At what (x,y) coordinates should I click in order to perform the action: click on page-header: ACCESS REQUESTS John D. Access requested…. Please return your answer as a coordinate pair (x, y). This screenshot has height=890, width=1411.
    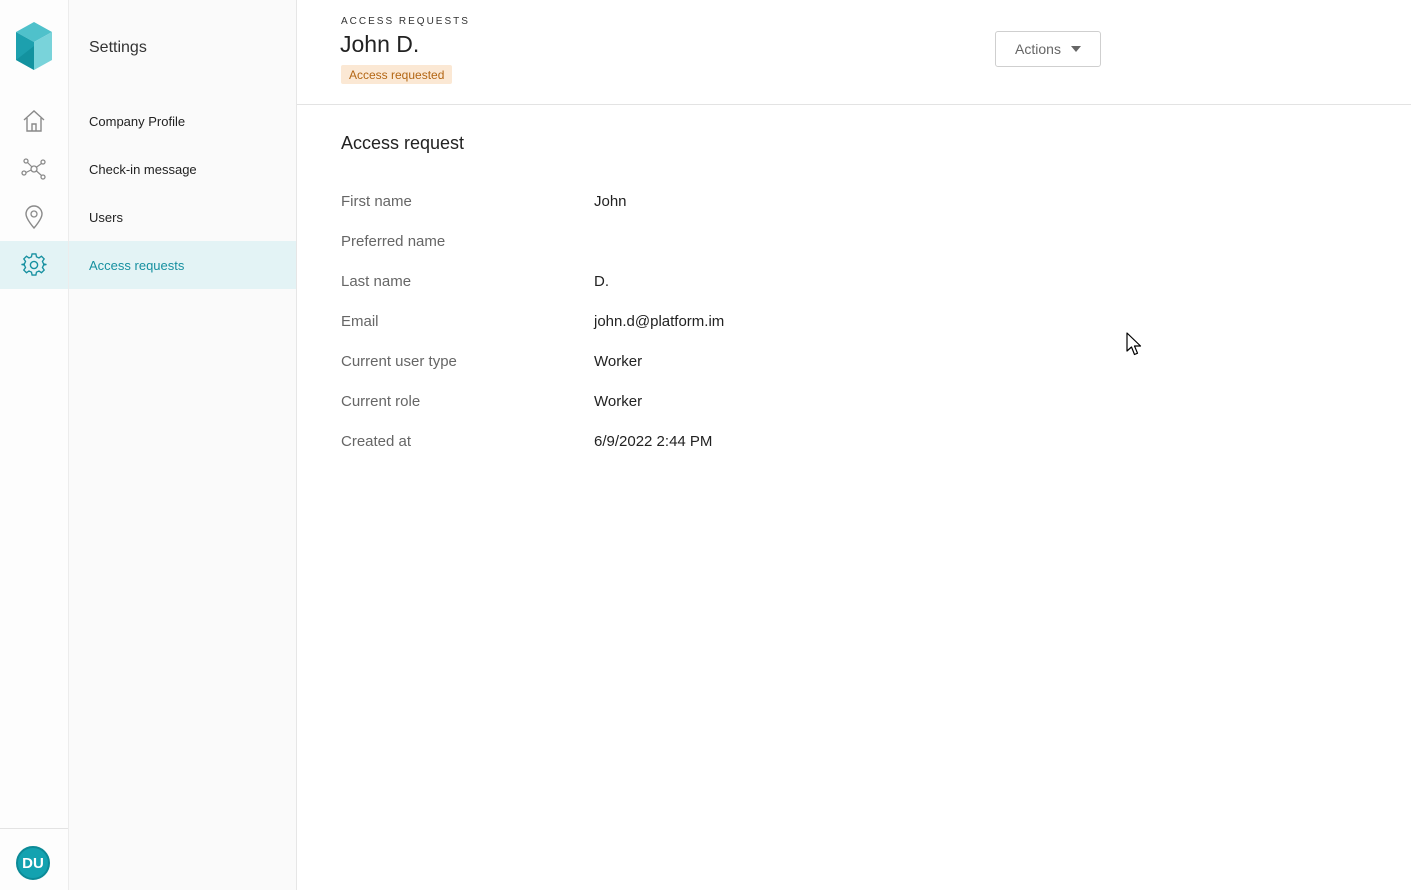
    Looking at the image, I should click on (854, 52).